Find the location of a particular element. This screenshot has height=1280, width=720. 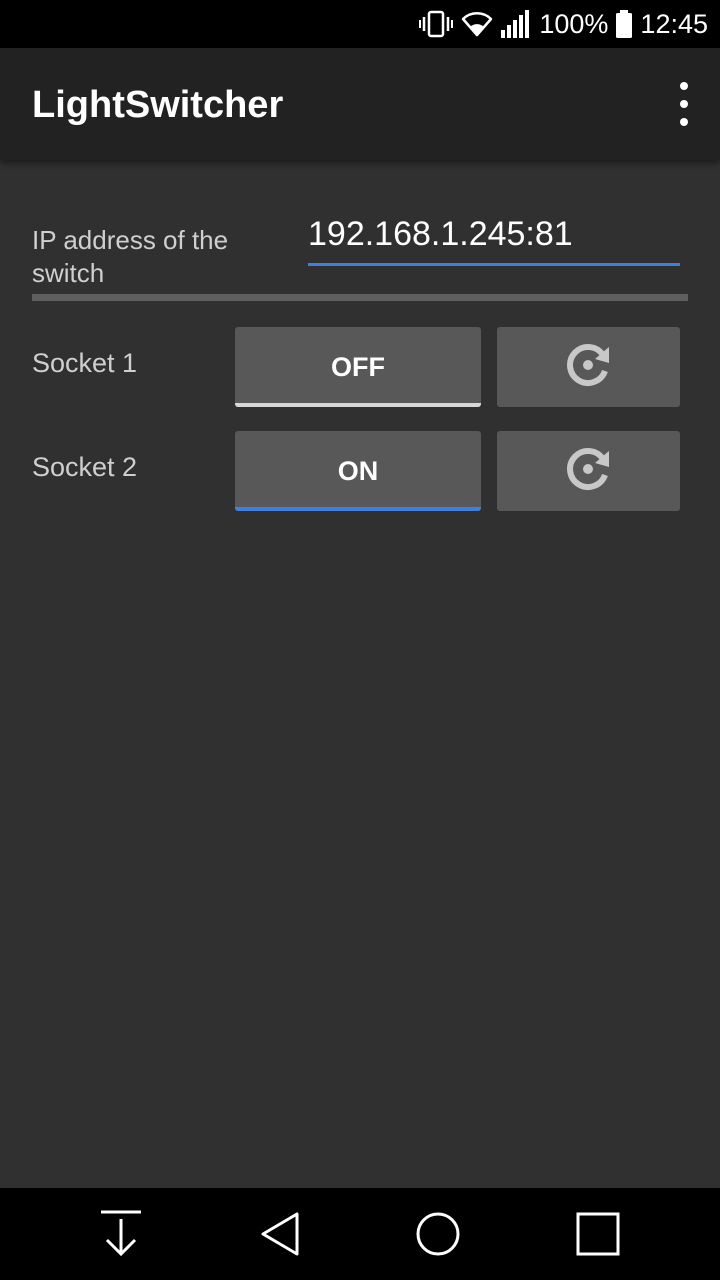

home-icon is located at coordinates (438, 1234).